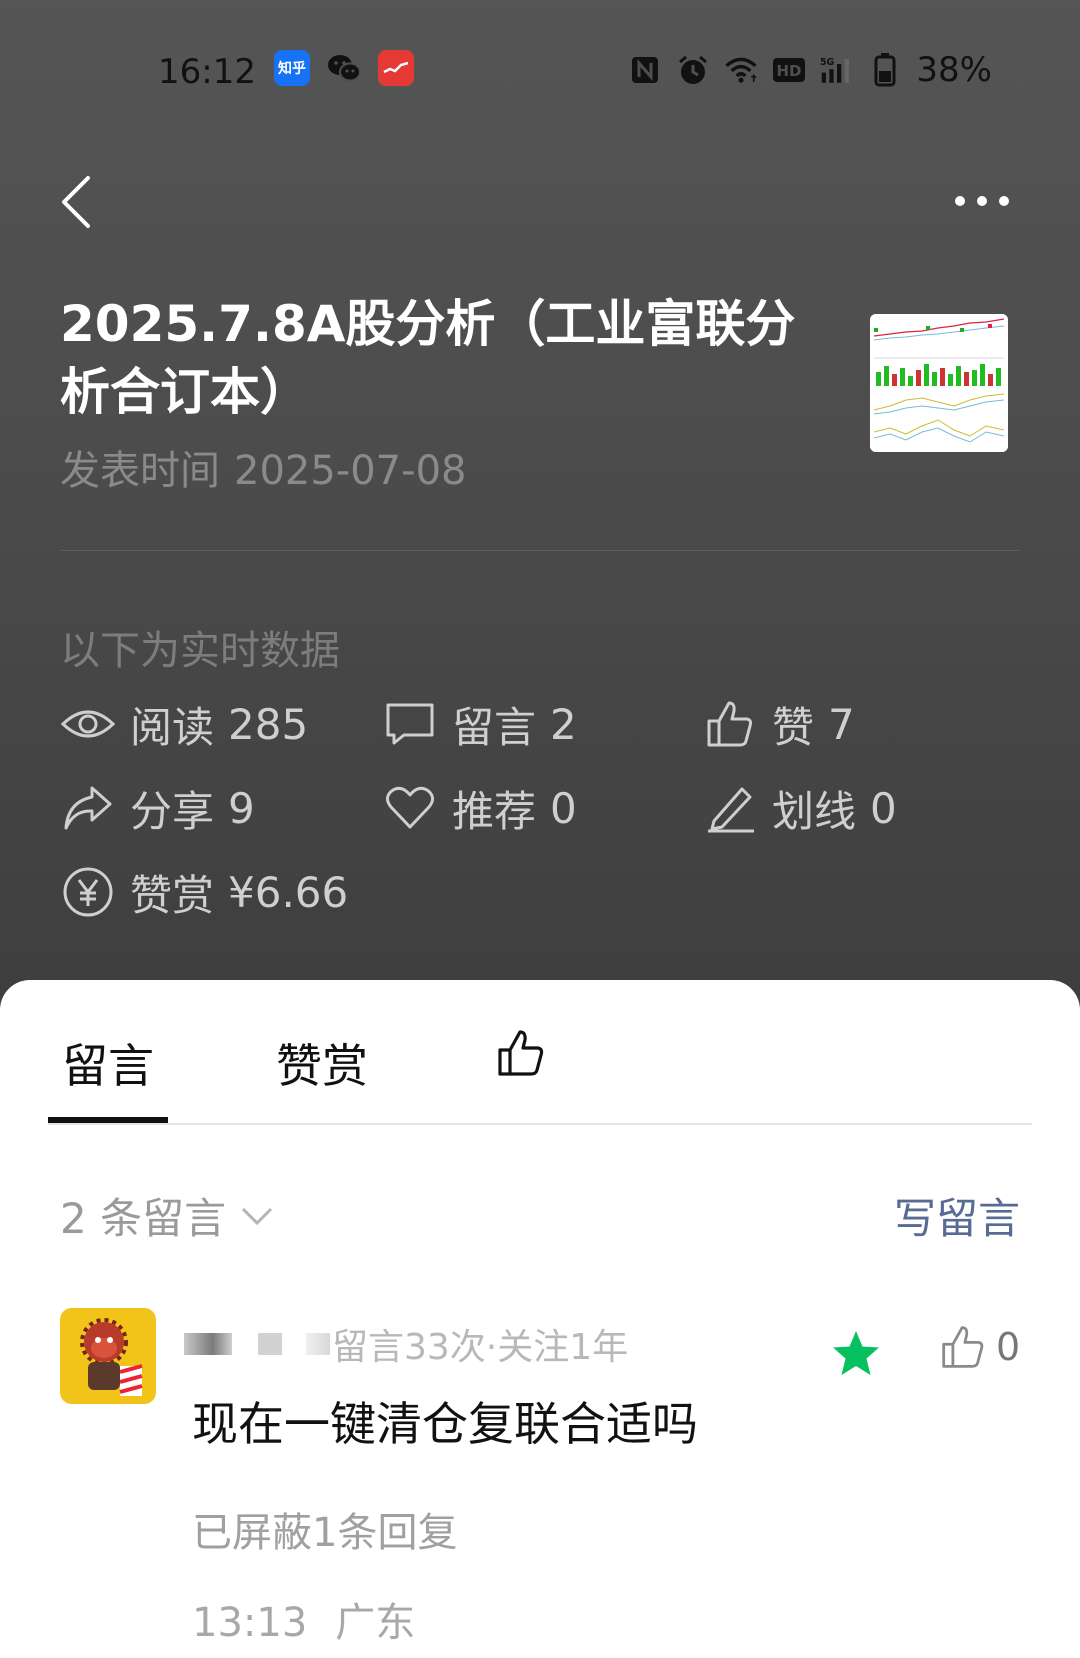 This screenshot has height=1658, width=1080. I want to click on publish-time: 发表时间 2025-07-08, so click(263, 467).